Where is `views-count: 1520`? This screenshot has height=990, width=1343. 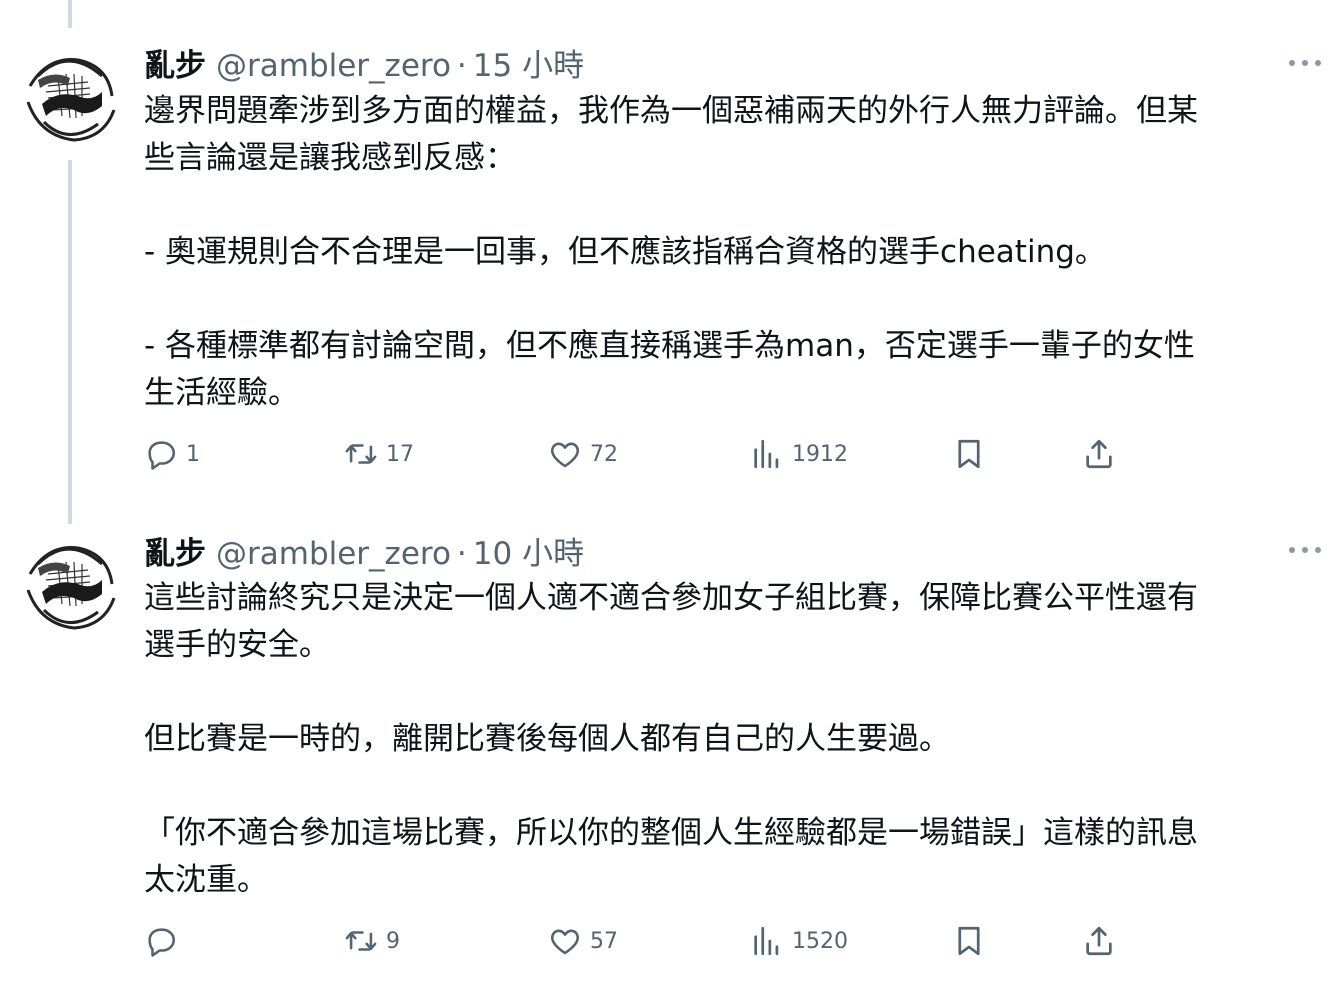
views-count: 1520 is located at coordinates (820, 941).